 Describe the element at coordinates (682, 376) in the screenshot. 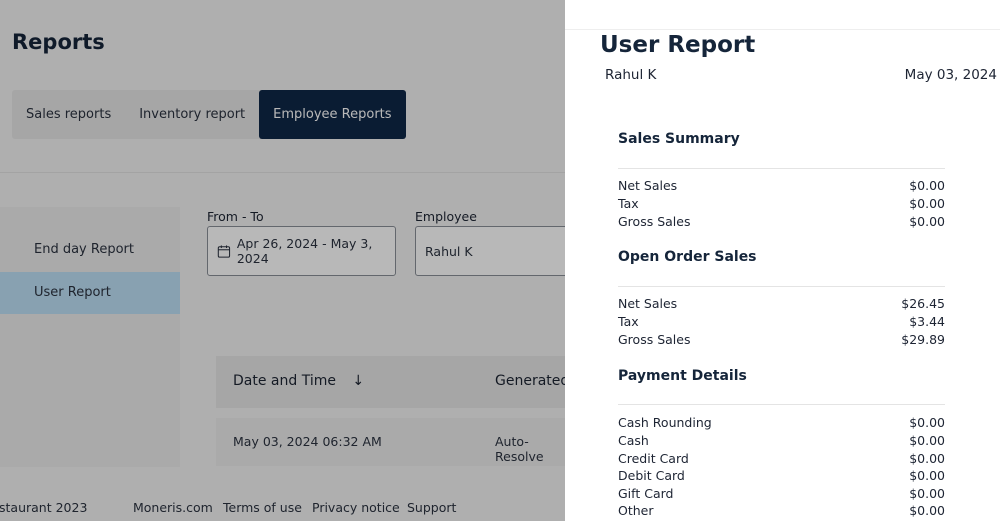

I see `payment-details-title: Payment Details` at that location.